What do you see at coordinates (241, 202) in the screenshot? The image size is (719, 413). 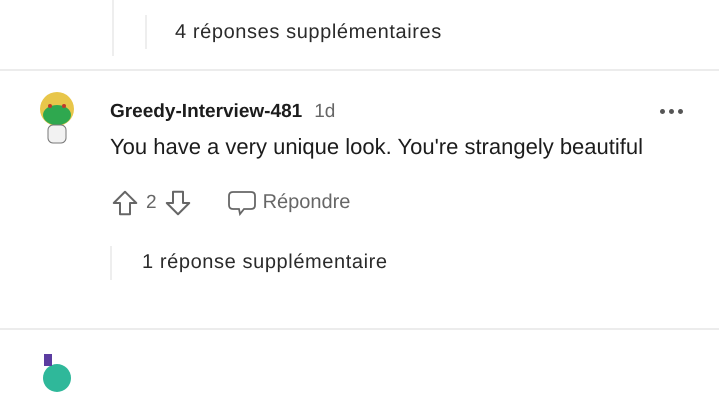 I see `speech-bubble-icon` at bounding box center [241, 202].